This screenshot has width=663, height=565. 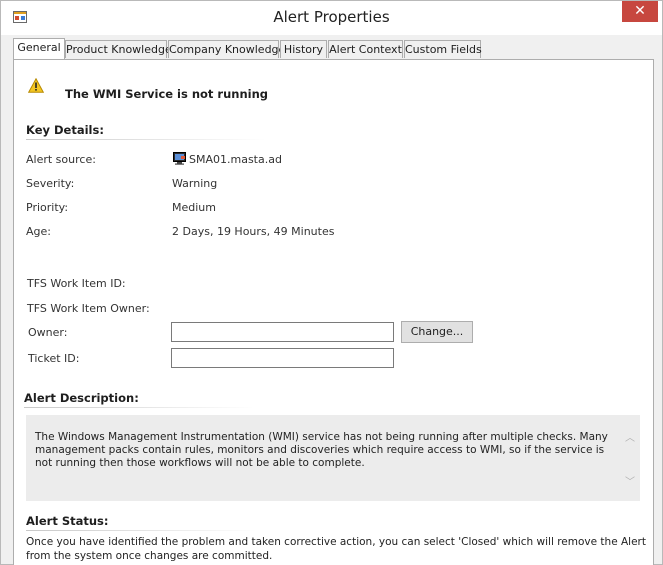 What do you see at coordinates (167, 94) in the screenshot?
I see `alert-title: The WMI Service is not running` at bounding box center [167, 94].